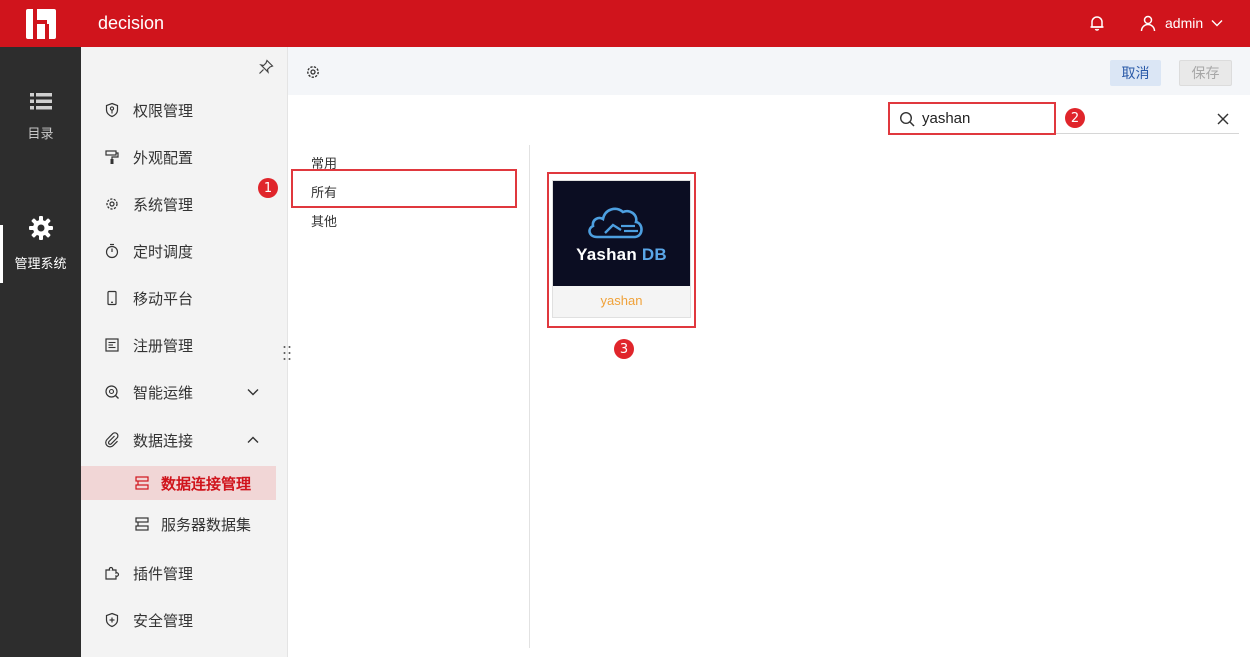 This screenshot has height=657, width=1250. Describe the element at coordinates (163, 252) in the screenshot. I see `menu-item-label: 定时调度` at that location.